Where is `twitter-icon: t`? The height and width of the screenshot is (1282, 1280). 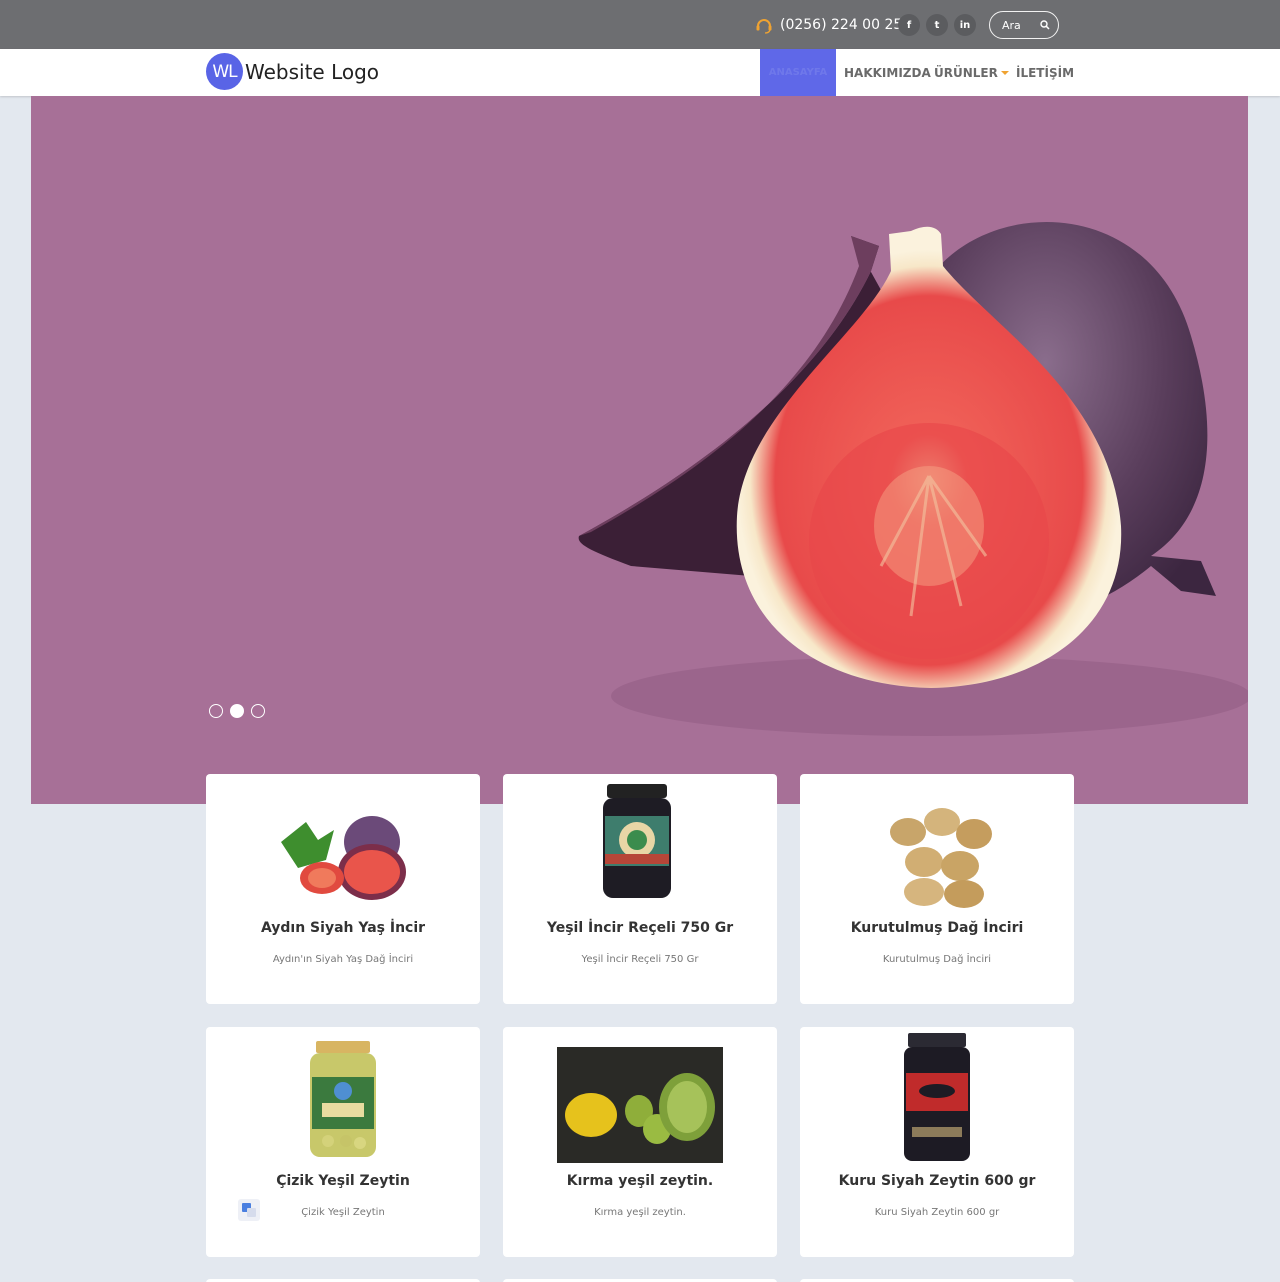 twitter-icon: t is located at coordinates (937, 25).